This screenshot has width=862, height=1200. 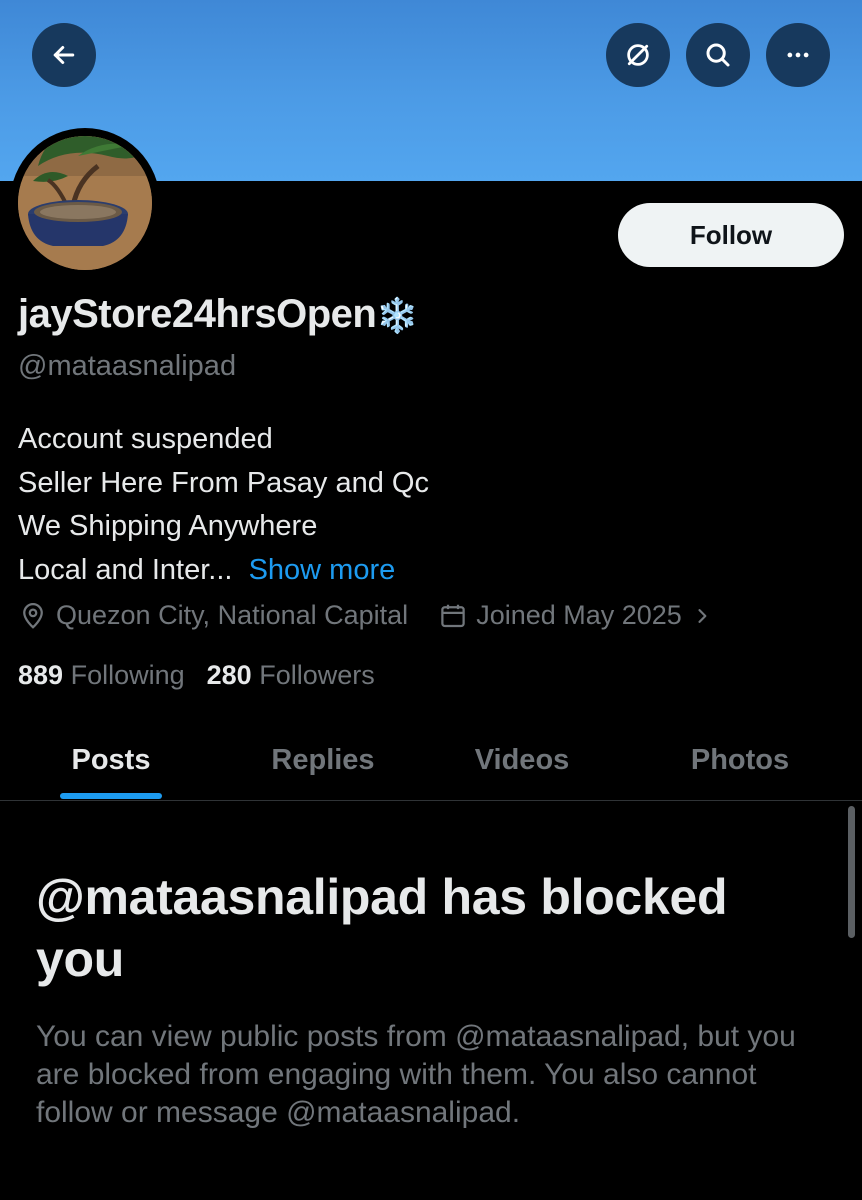 I want to click on avatar, so click(x=85, y=203).